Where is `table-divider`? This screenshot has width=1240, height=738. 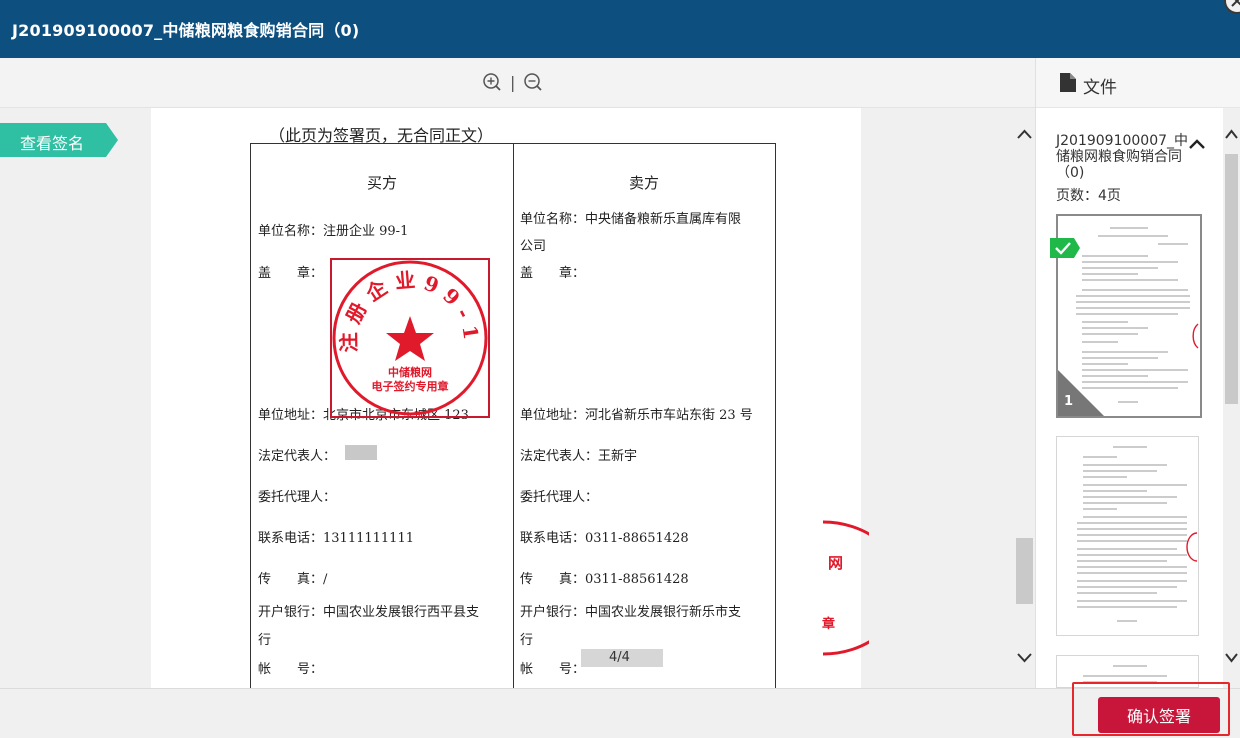 table-divider is located at coordinates (513, 416).